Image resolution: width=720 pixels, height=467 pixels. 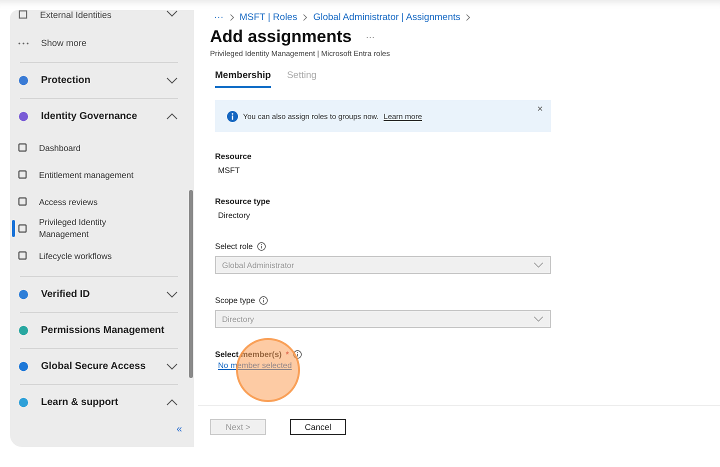 I want to click on sidebar-item: Dashboard, so click(x=99, y=147).